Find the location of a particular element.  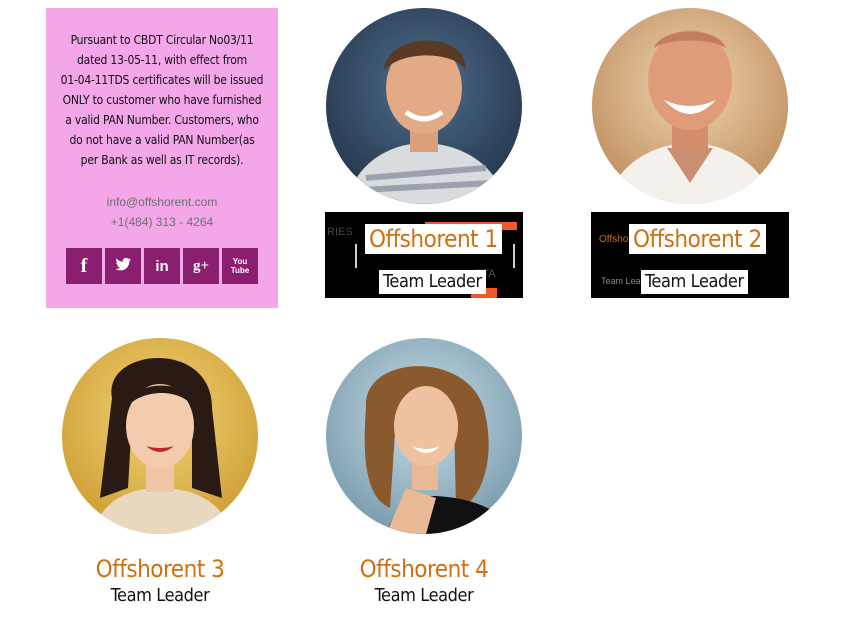

email-link: info@offshorent.com is located at coordinates (162, 202).